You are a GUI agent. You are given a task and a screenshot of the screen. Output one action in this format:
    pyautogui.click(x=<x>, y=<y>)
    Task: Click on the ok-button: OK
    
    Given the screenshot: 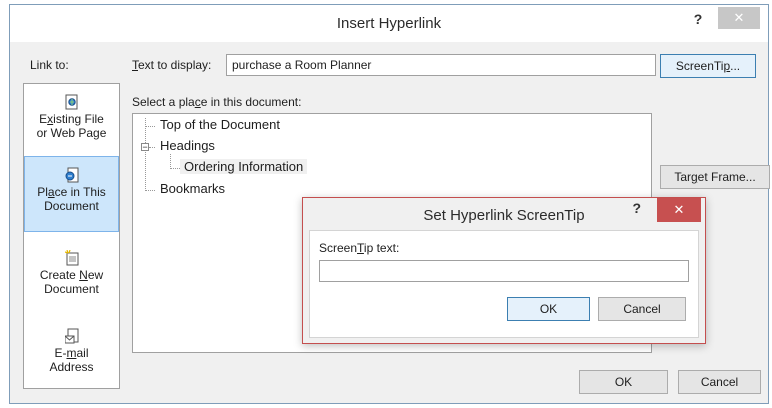 What is the action you would take?
    pyautogui.click(x=623, y=382)
    